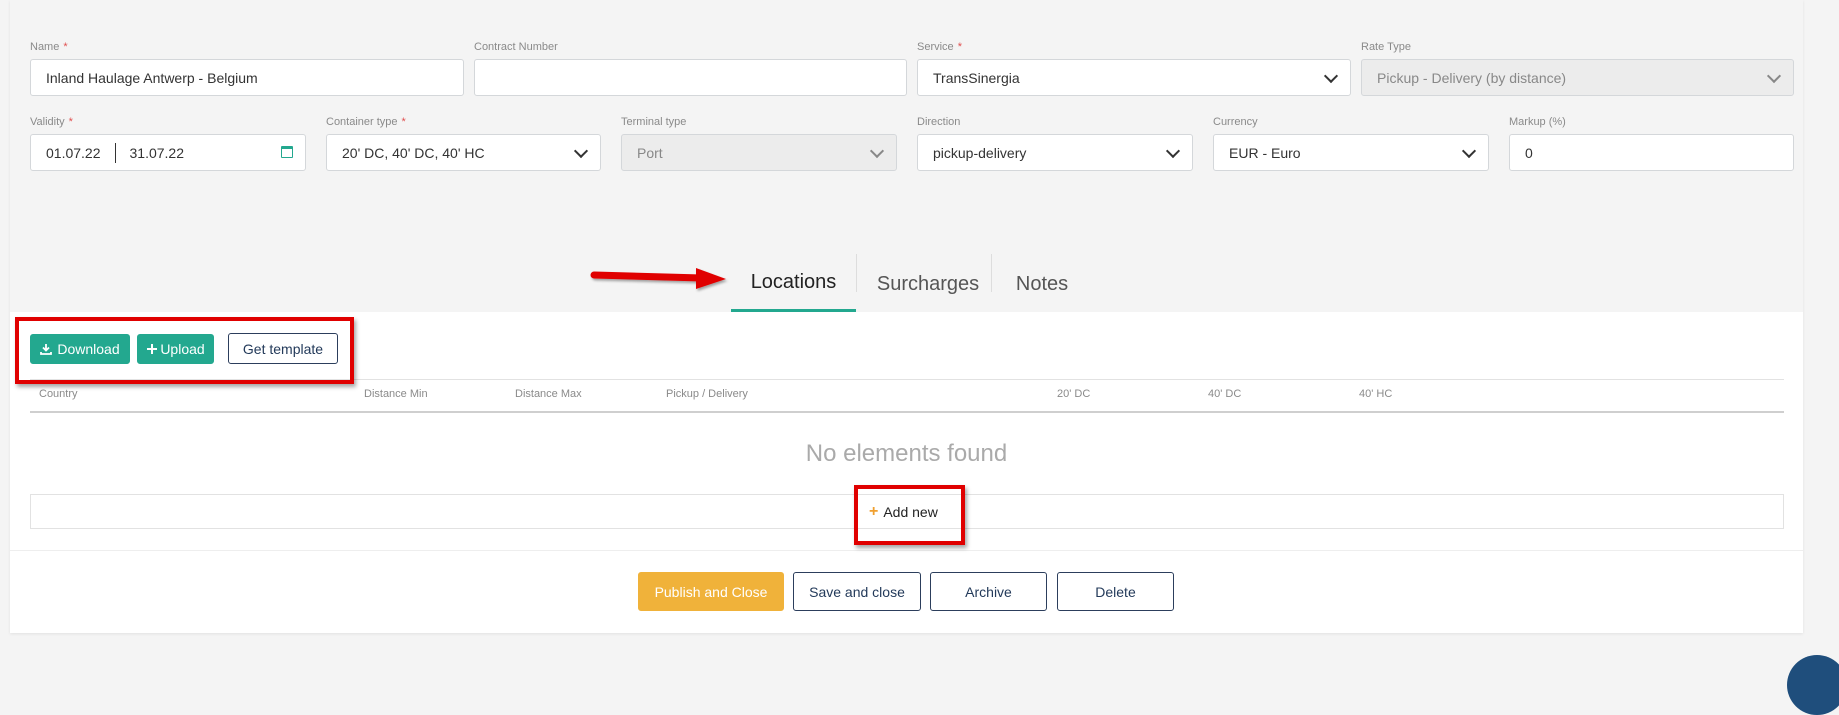 This screenshot has width=1839, height=715. What do you see at coordinates (1651, 152) in the screenshot?
I see `markup-field: 0` at bounding box center [1651, 152].